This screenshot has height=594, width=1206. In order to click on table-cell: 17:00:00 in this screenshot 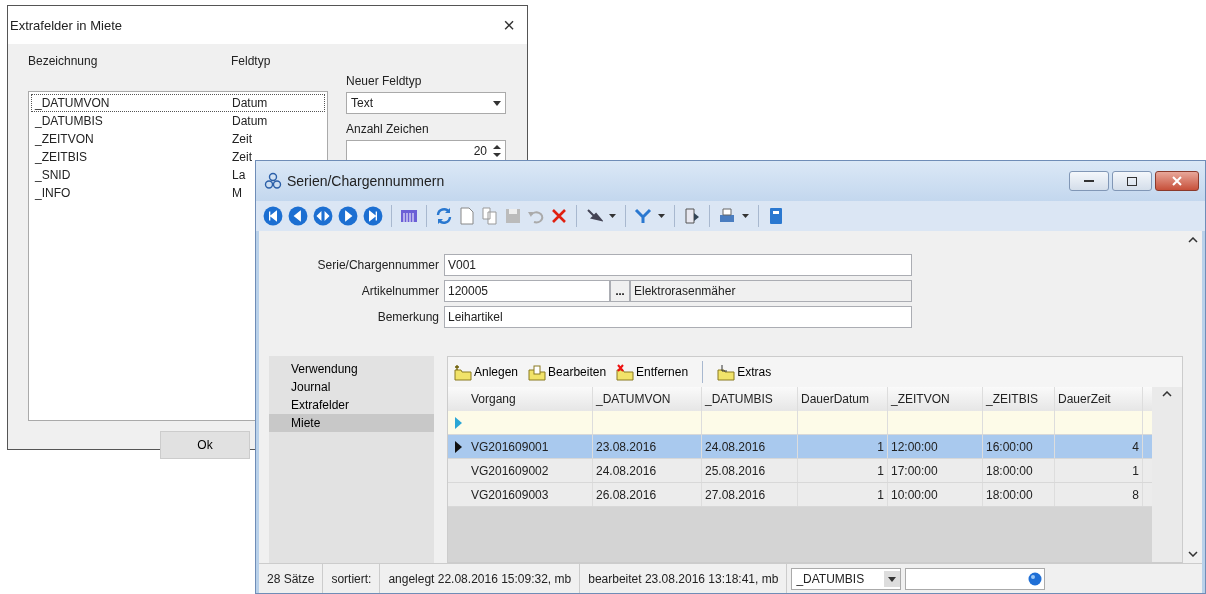, I will do `click(935, 470)`.